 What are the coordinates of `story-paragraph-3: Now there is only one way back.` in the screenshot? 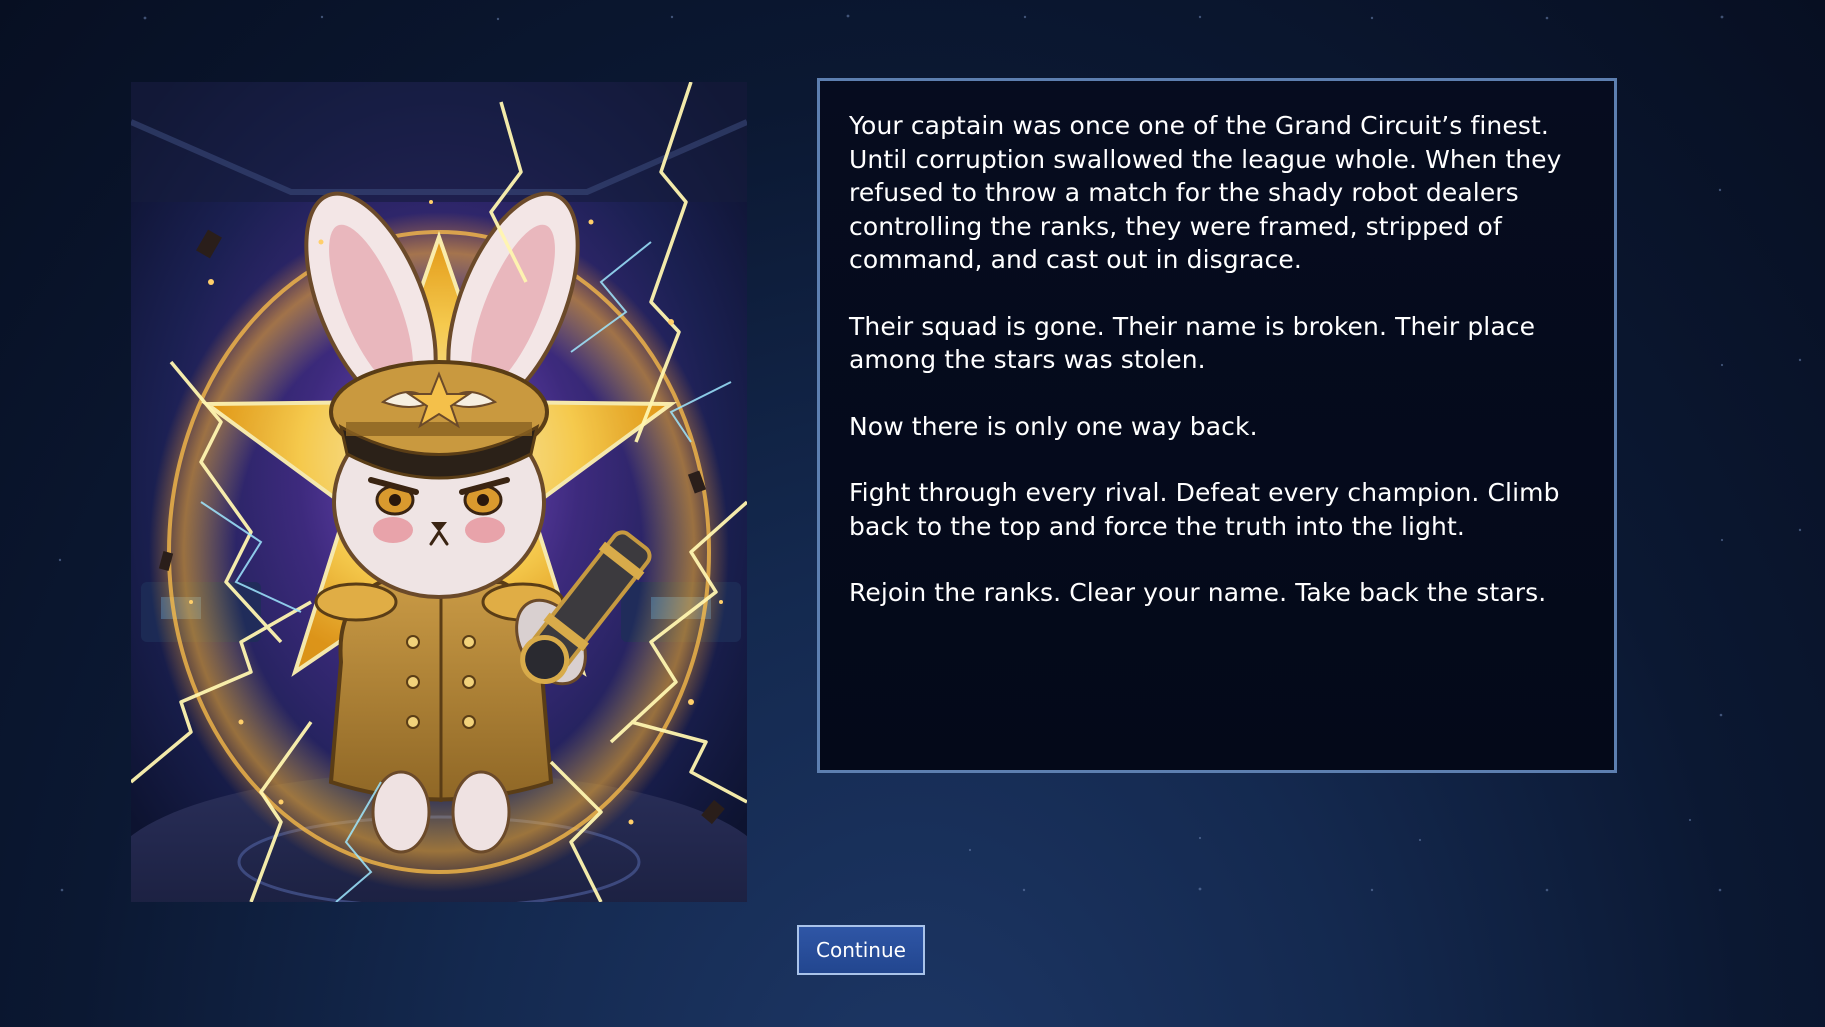 It's located at (1053, 426).